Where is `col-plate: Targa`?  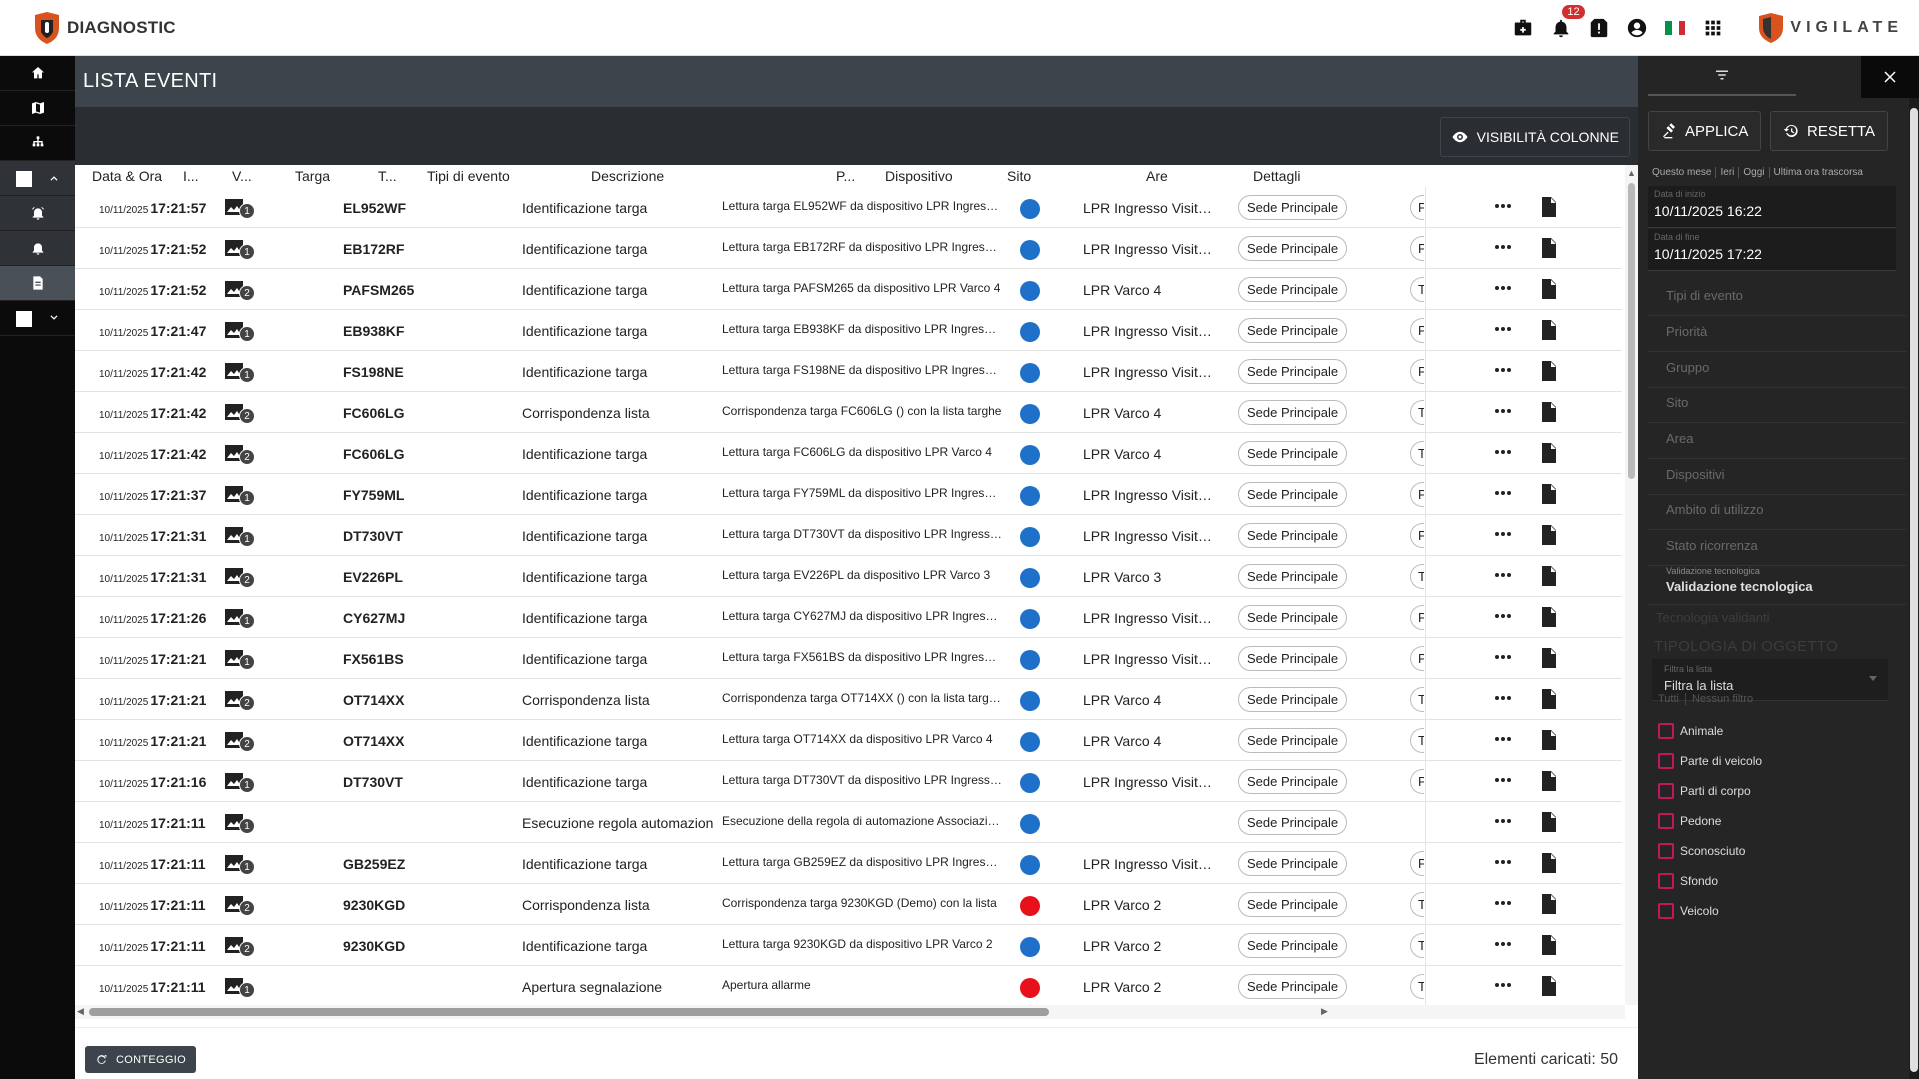 col-plate: Targa is located at coordinates (312, 176).